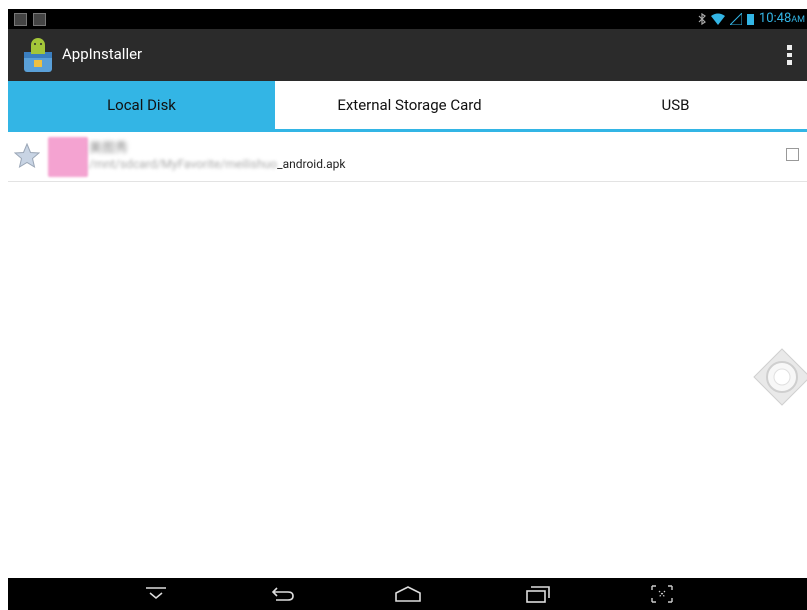  I want to click on recents-icon, so click(537, 594).